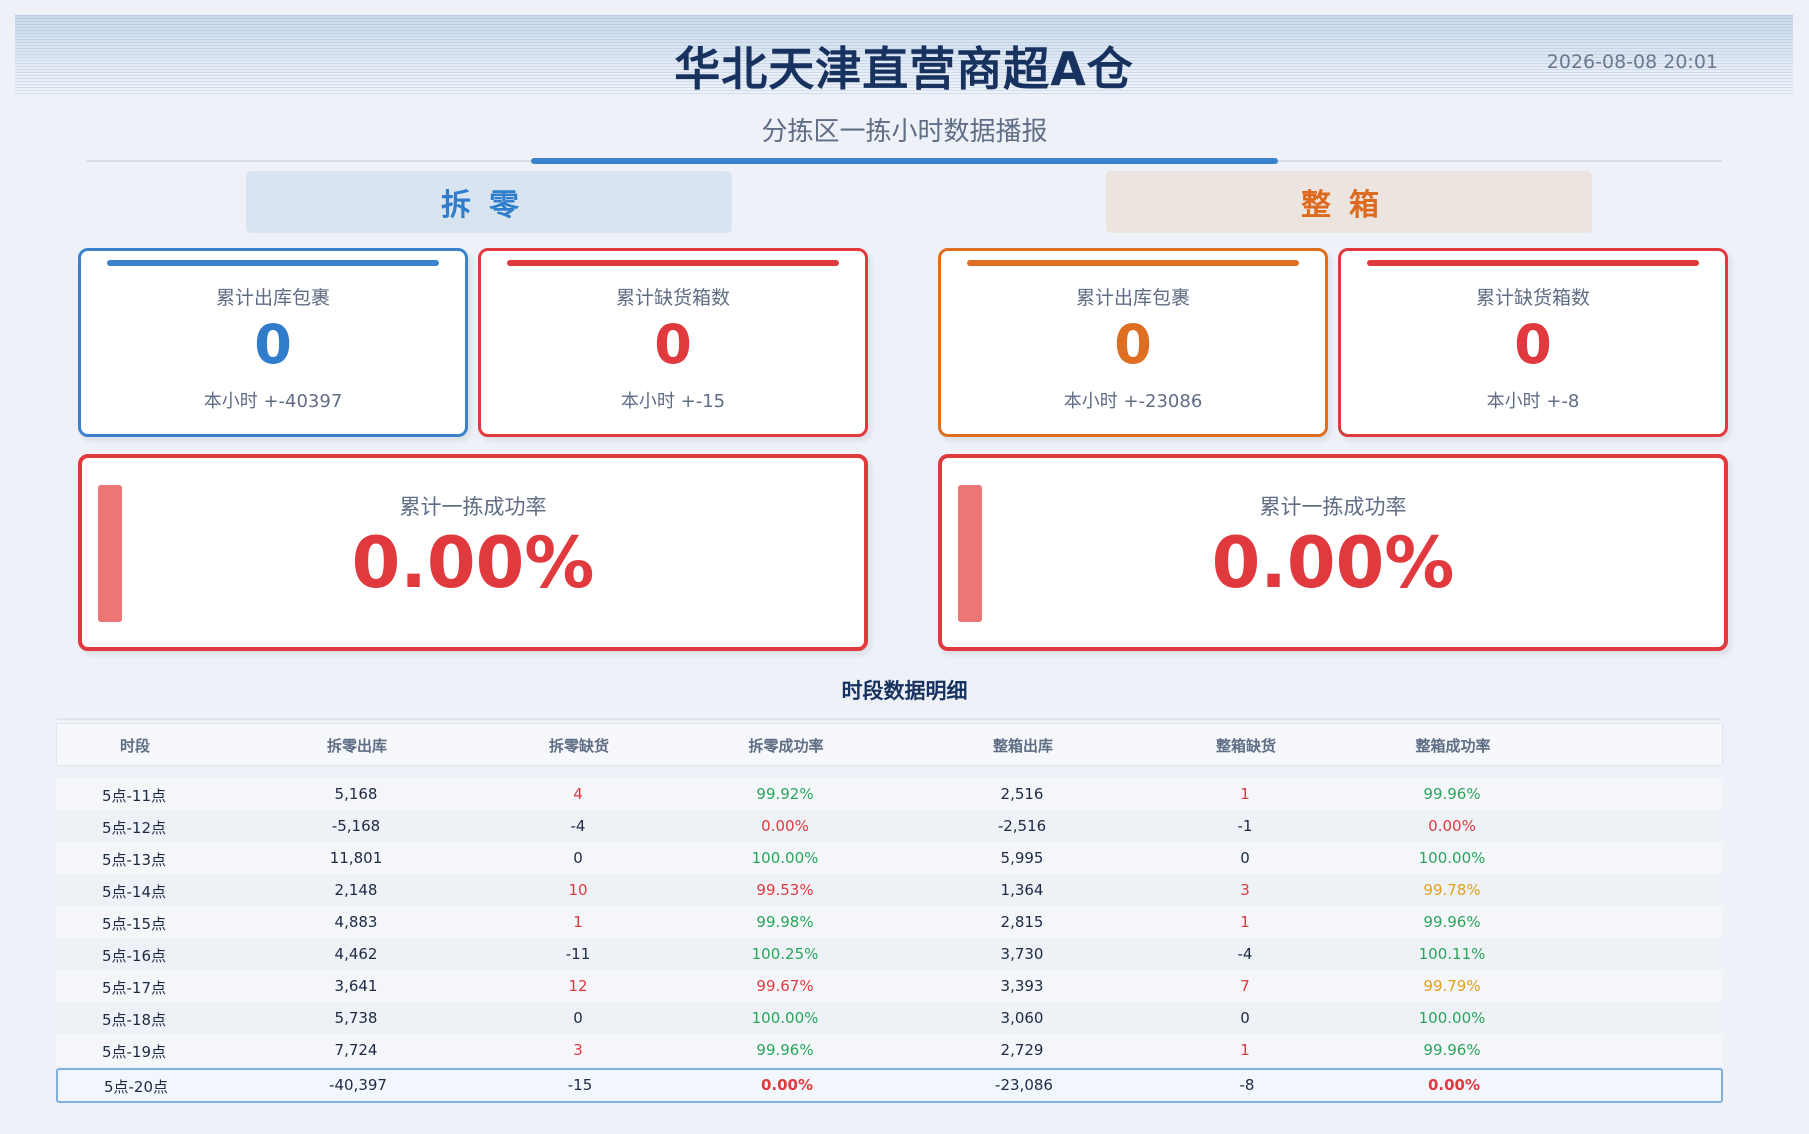 The width and height of the screenshot is (1809, 1134). What do you see at coordinates (134, 828) in the screenshot?
I see `cell-period: 5点-12点` at bounding box center [134, 828].